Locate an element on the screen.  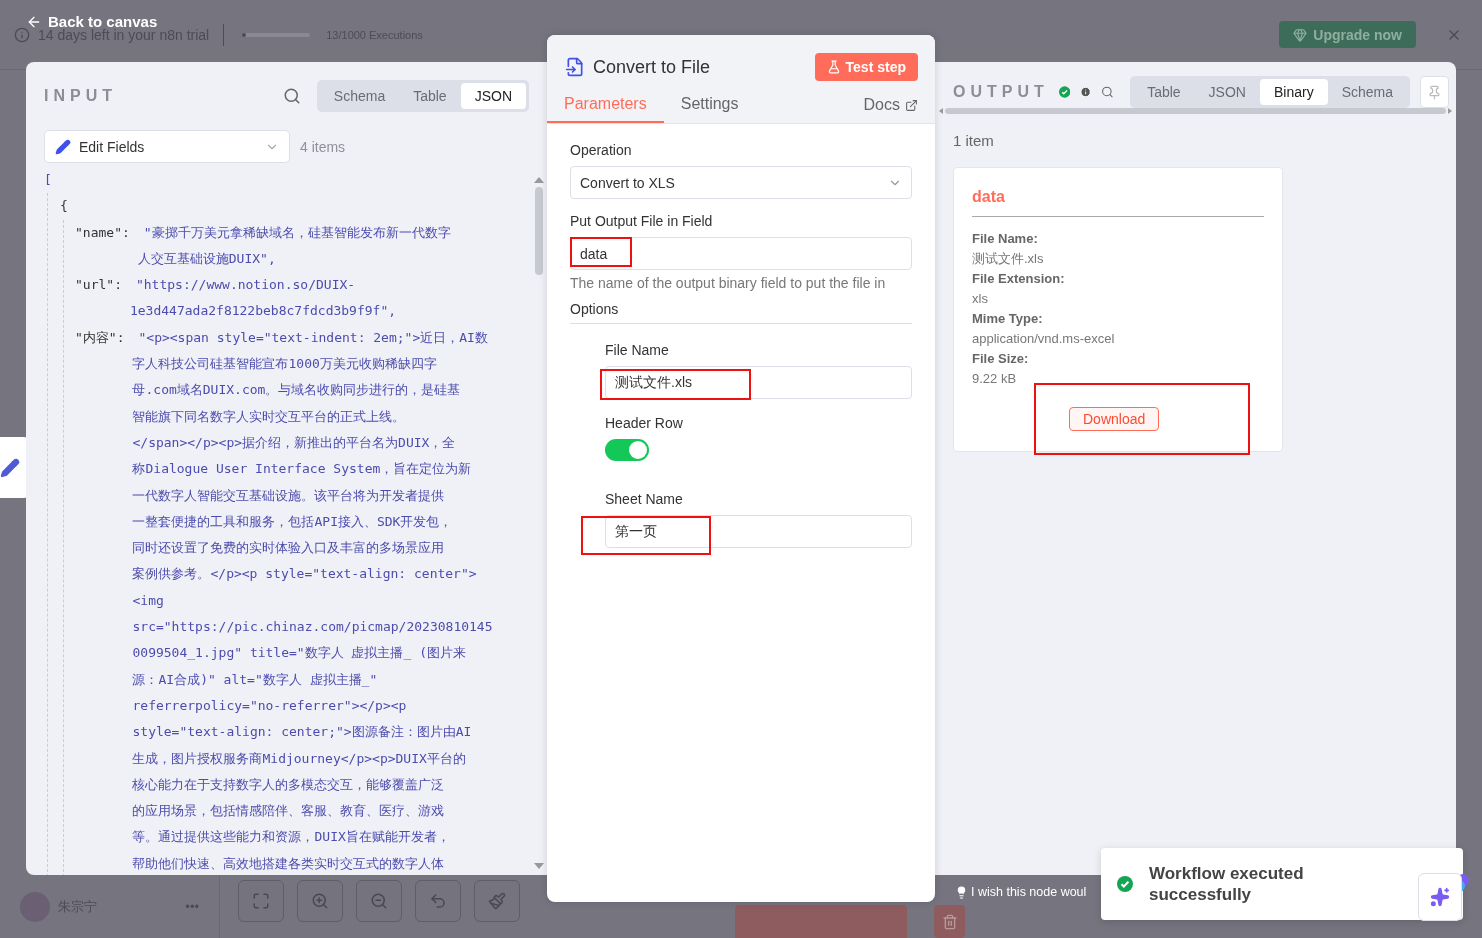
trash-icon is located at coordinates (949, 921).